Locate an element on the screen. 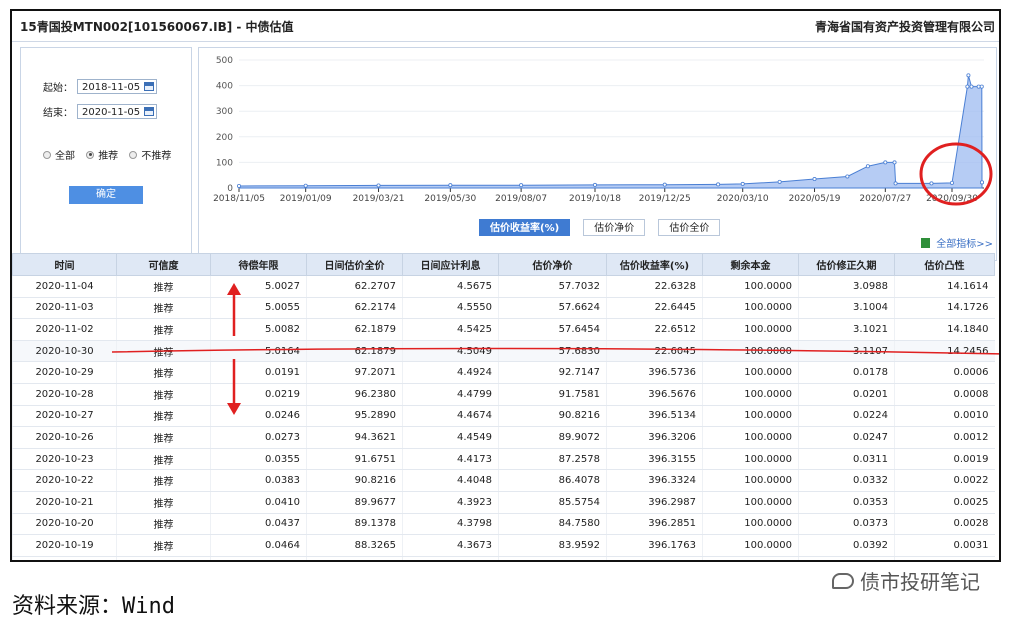 The image size is (1014, 623). end-date-input: 2020-11-05 is located at coordinates (117, 111).